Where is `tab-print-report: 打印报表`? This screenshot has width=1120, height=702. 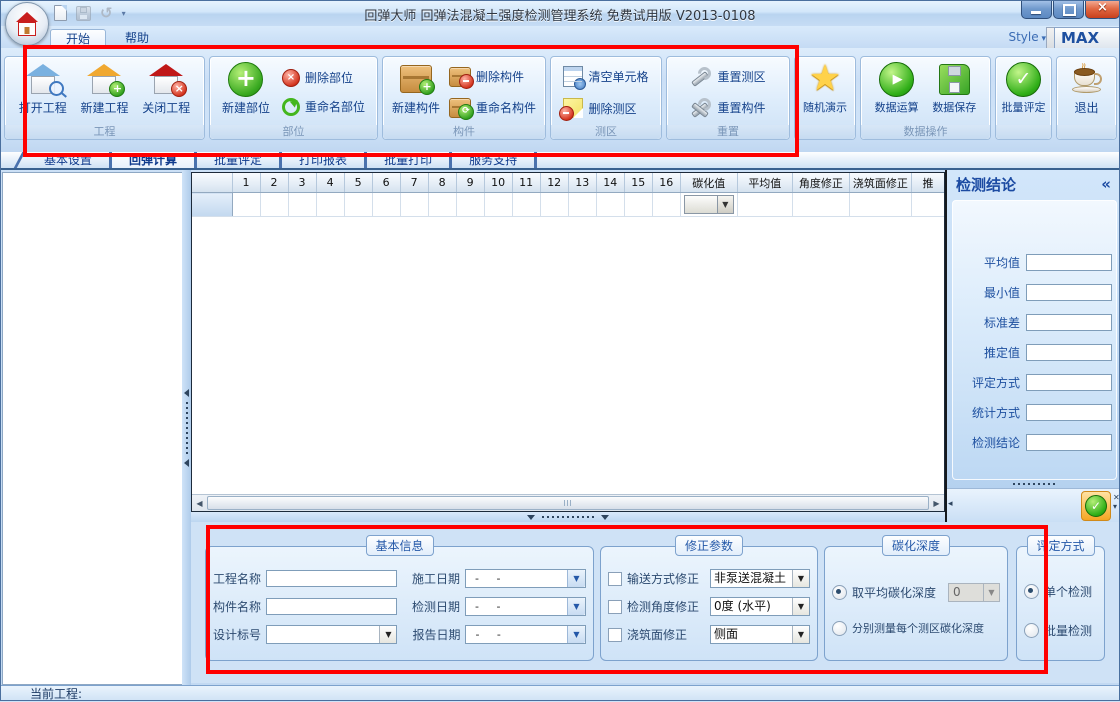
tab-print-report: 打印报表 is located at coordinates (325, 160).